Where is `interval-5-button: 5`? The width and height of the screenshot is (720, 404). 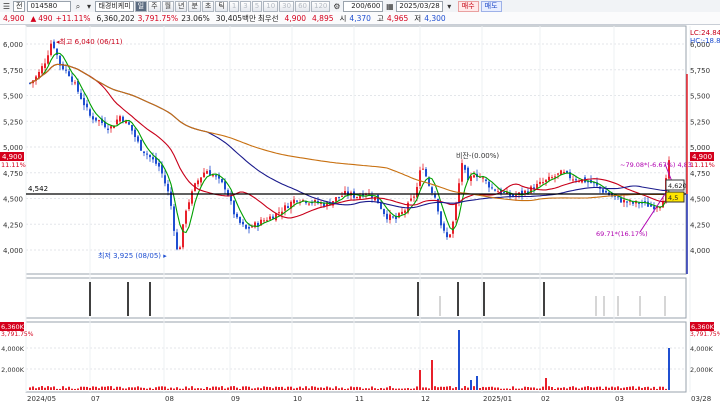
interval-5-button: 5 is located at coordinates (257, 6).